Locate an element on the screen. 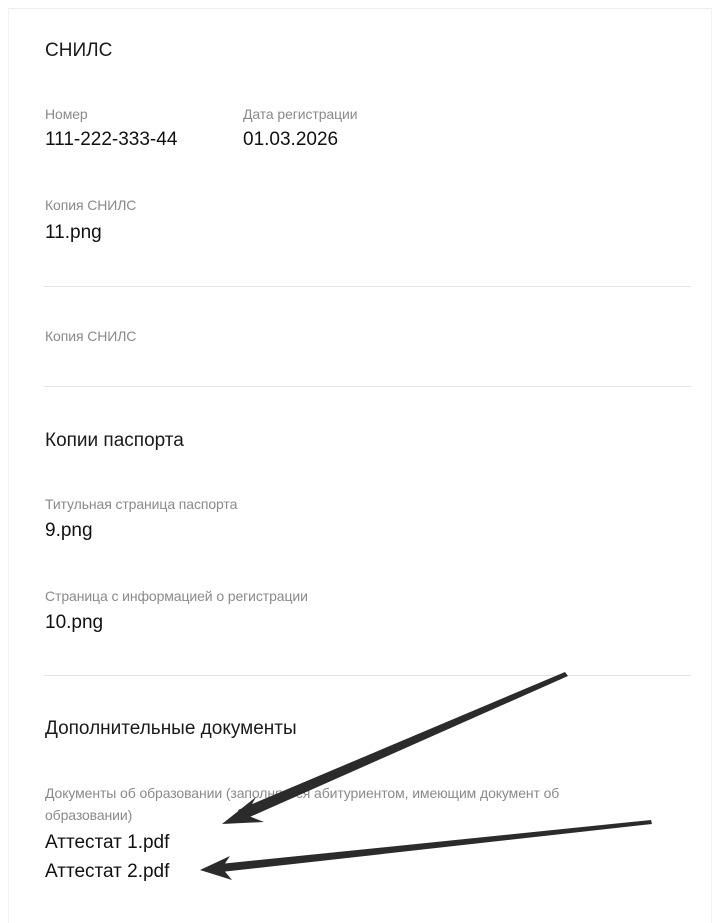 Image resolution: width=719 pixels, height=923 pixels. arrow-2-shaft is located at coordinates (436, 846).